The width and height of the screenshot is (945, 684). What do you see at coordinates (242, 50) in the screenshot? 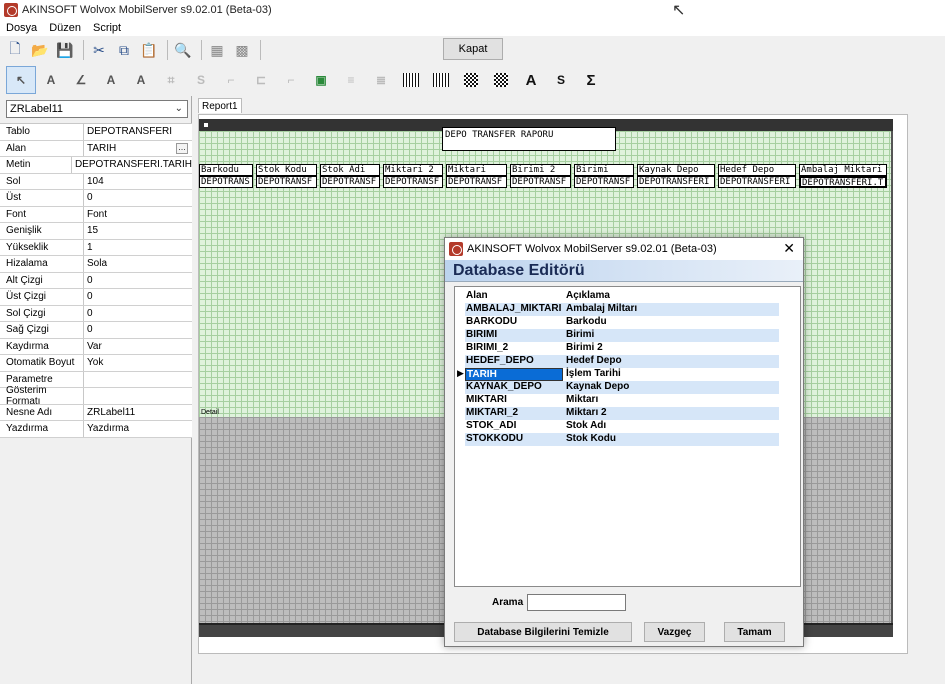
I see `snap-grid-icon: ▩` at bounding box center [242, 50].